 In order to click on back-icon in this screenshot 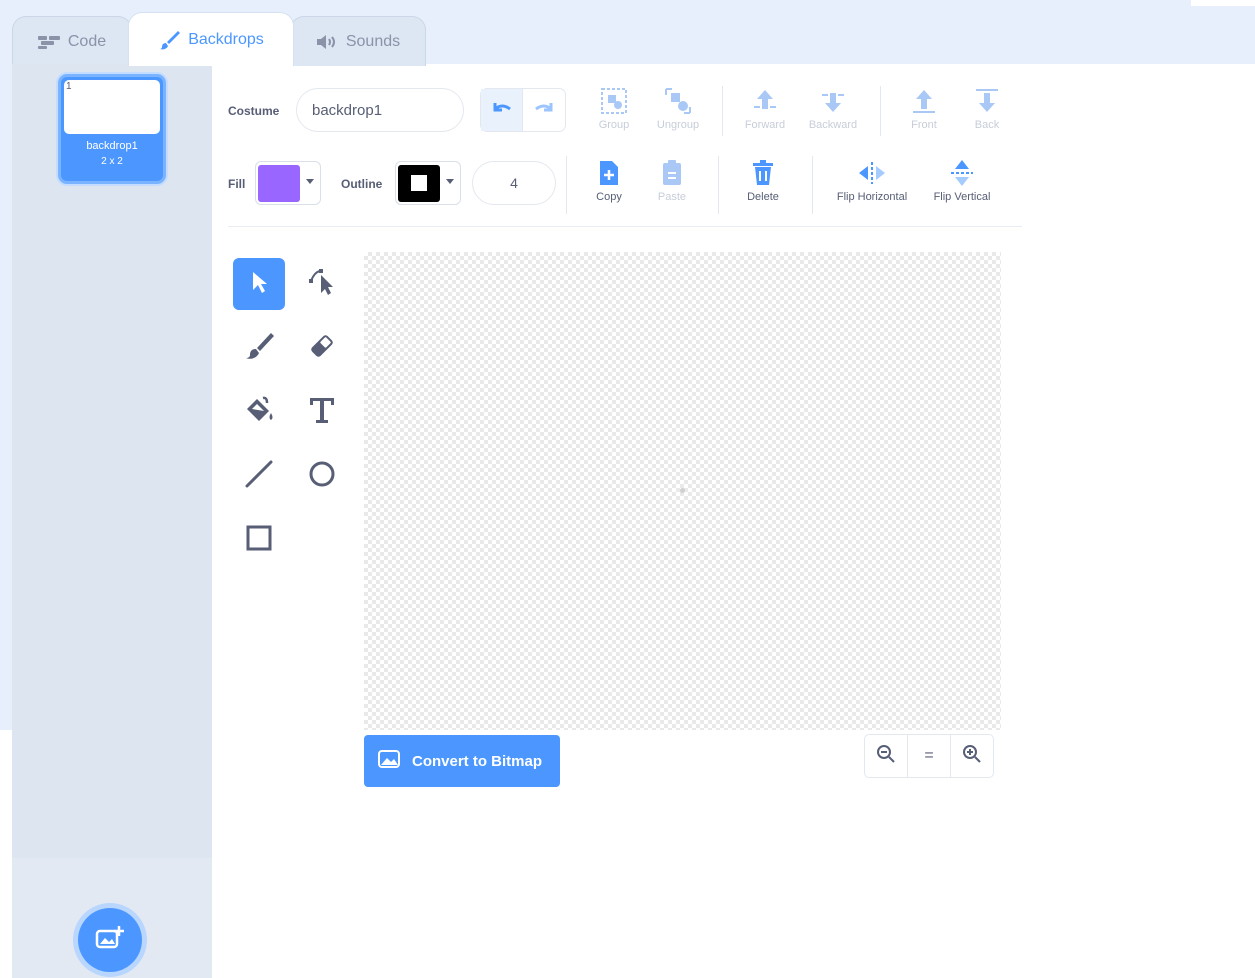, I will do `click(987, 101)`.